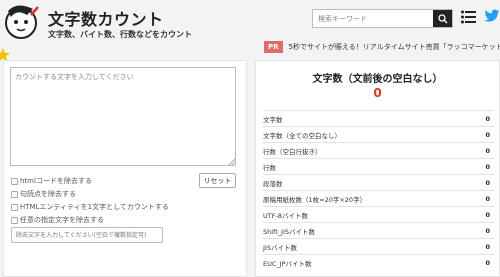  I want to click on stat-row: 文字数（全ての空白なし） 0, so click(378, 134).